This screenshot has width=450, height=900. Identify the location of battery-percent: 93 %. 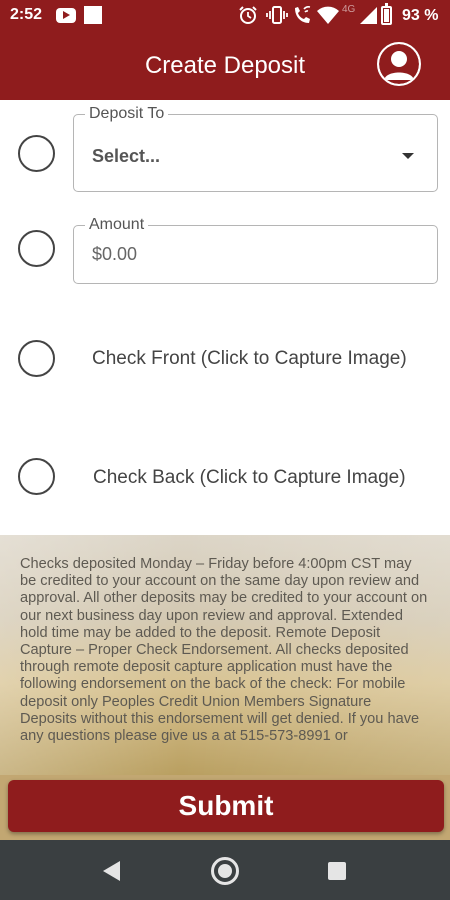
(420, 15).